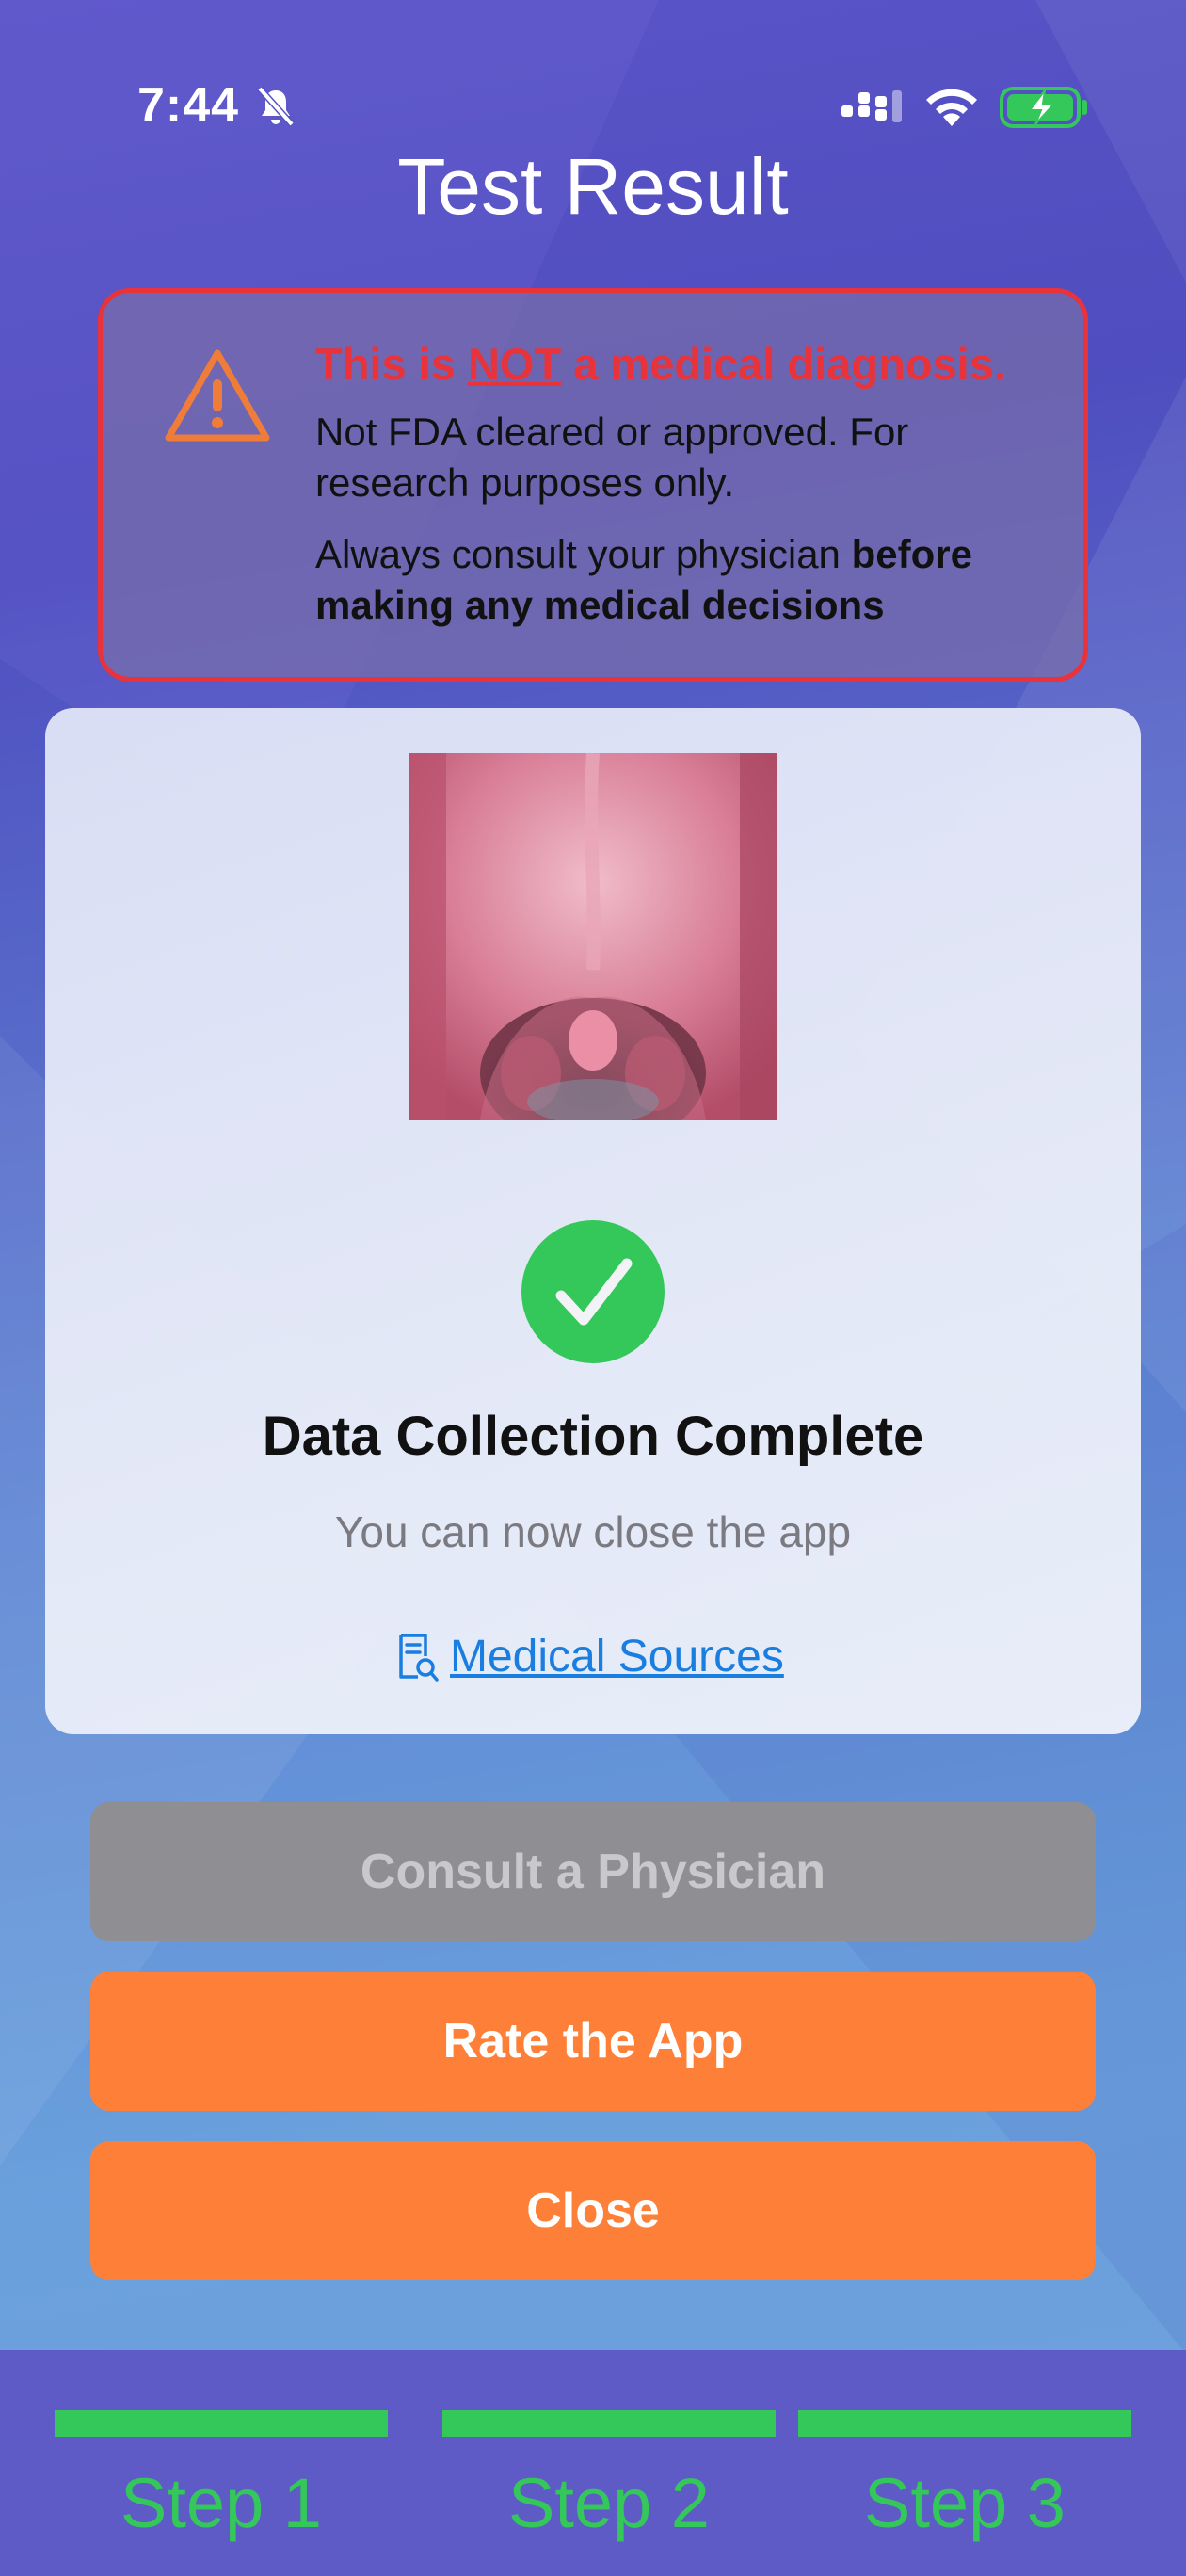 The image size is (1186, 2576). Describe the element at coordinates (419, 1657) in the screenshot. I see `document-search-icon` at that location.